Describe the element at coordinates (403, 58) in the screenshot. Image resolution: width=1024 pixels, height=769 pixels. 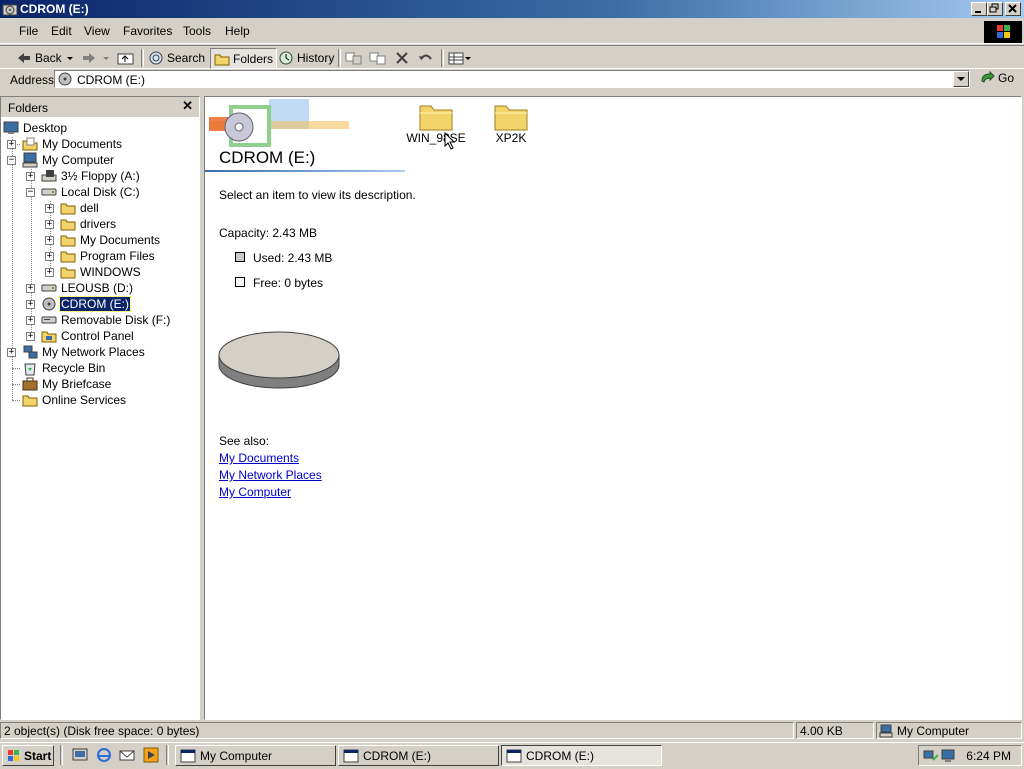
I see `delete-button` at that location.